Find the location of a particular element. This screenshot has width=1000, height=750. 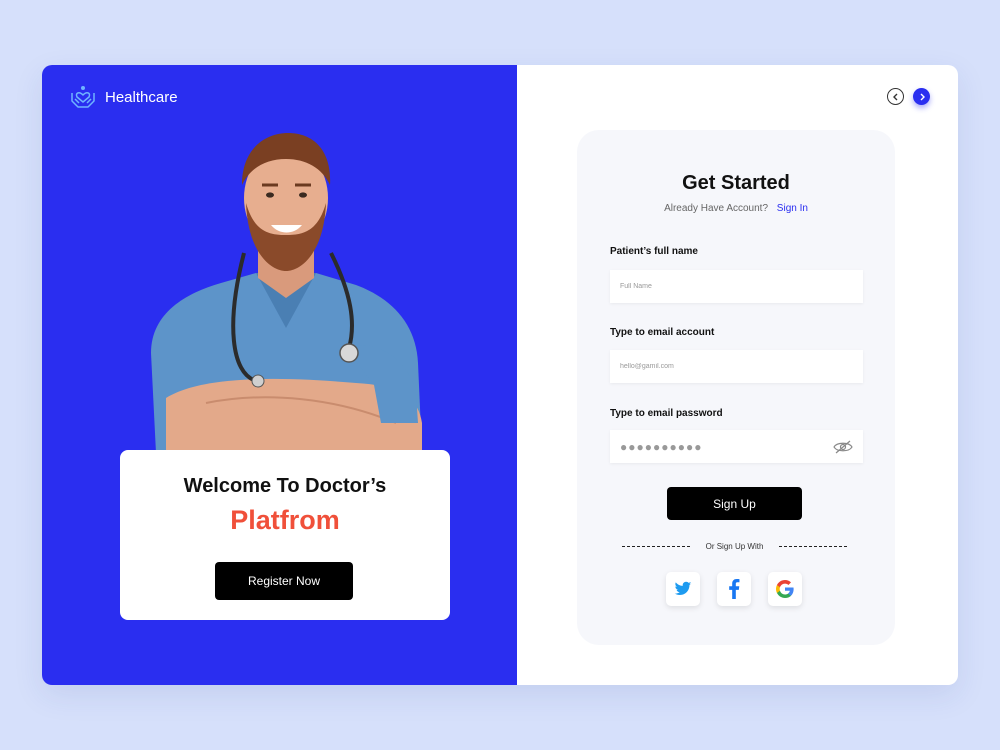

full-name-field is located at coordinates (736, 286).